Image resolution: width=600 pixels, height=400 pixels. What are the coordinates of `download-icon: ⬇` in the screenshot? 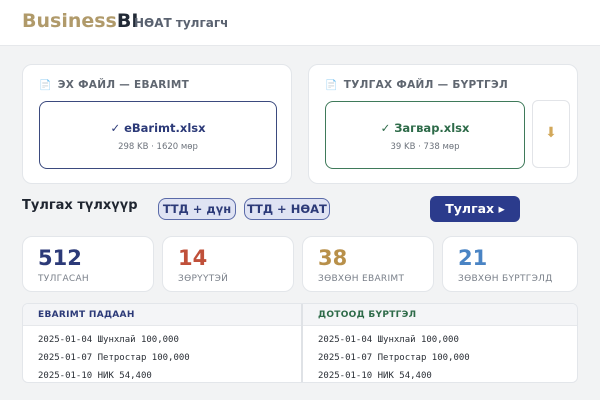 It's located at (551, 133).